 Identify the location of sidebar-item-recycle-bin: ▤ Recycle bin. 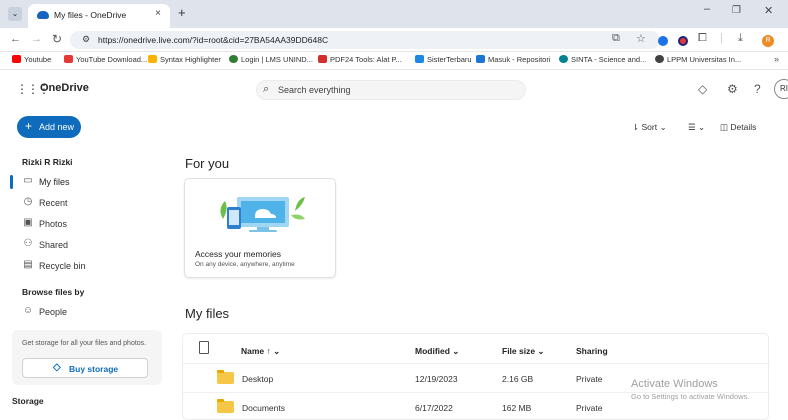
(92, 266).